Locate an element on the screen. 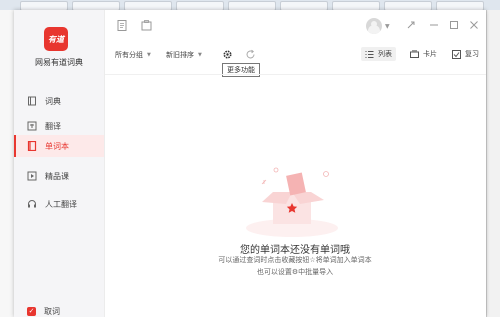 The image size is (500, 317). empty-state-title: 您的单词本还没有单词哦 is located at coordinates (295, 250).